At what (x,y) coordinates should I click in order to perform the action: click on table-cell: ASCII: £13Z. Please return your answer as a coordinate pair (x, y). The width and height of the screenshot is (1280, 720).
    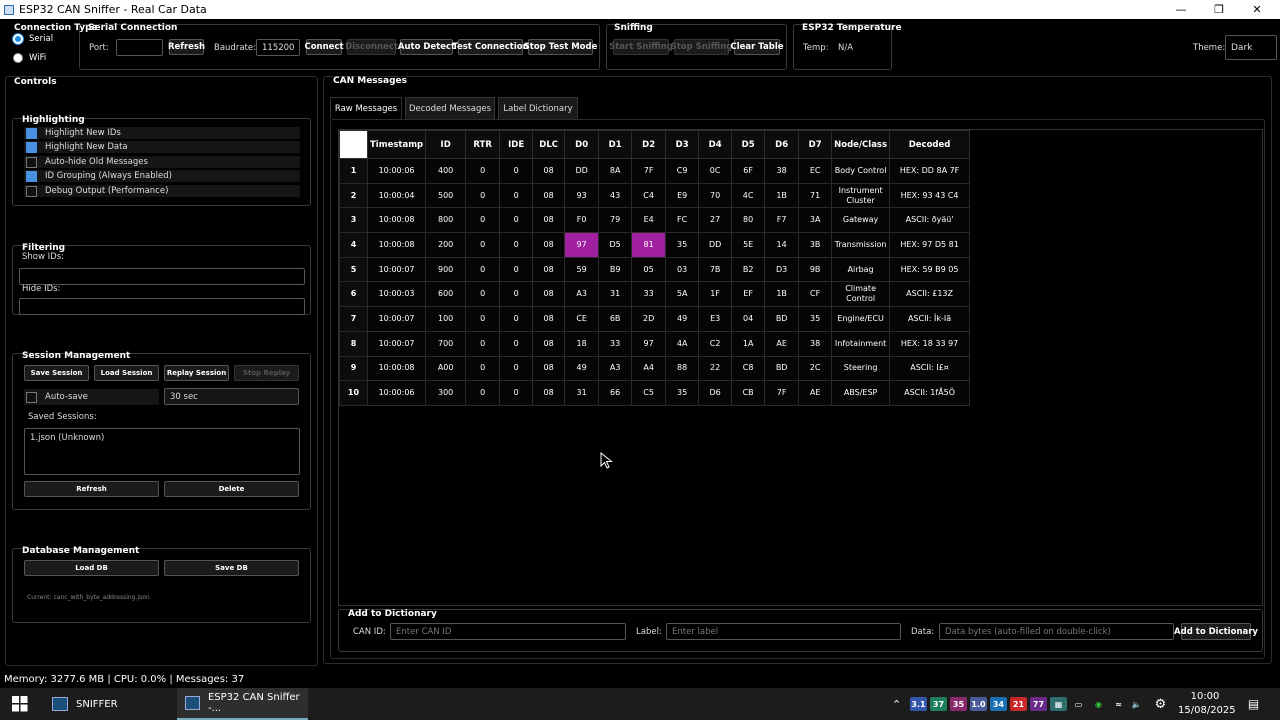
    Looking at the image, I should click on (930, 294).